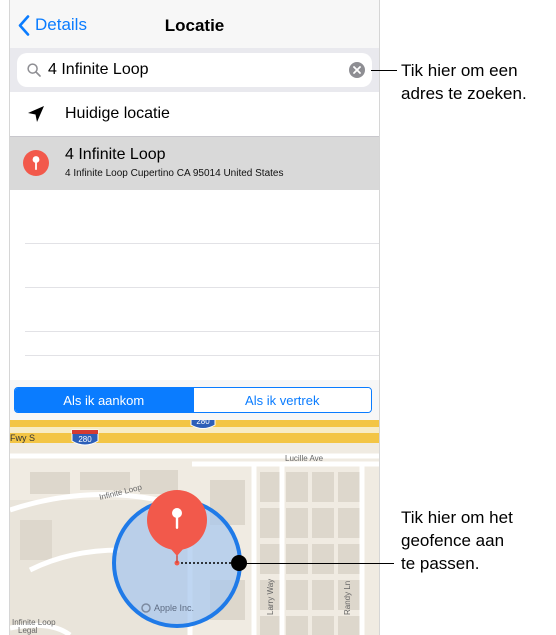 The width and height of the screenshot is (556, 635). I want to click on search-callout-line, so click(384, 70).